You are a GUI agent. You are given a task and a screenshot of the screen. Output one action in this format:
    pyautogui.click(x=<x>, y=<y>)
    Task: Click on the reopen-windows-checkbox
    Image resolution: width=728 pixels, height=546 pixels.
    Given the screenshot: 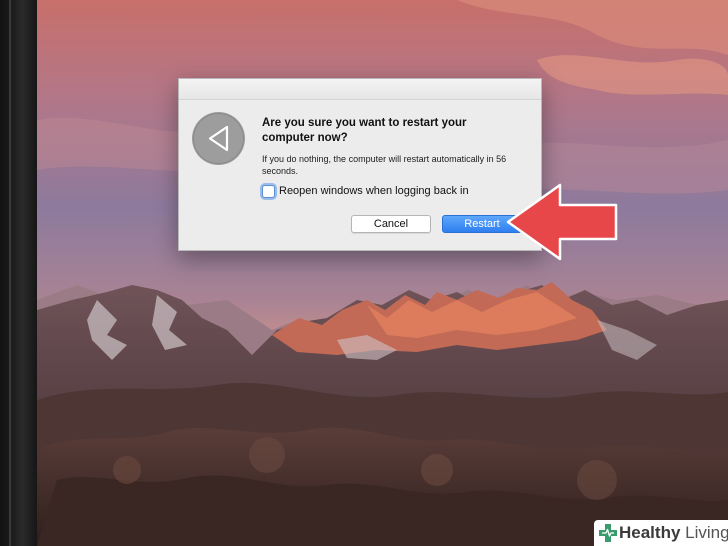 What is the action you would take?
    pyautogui.click(x=268, y=191)
    